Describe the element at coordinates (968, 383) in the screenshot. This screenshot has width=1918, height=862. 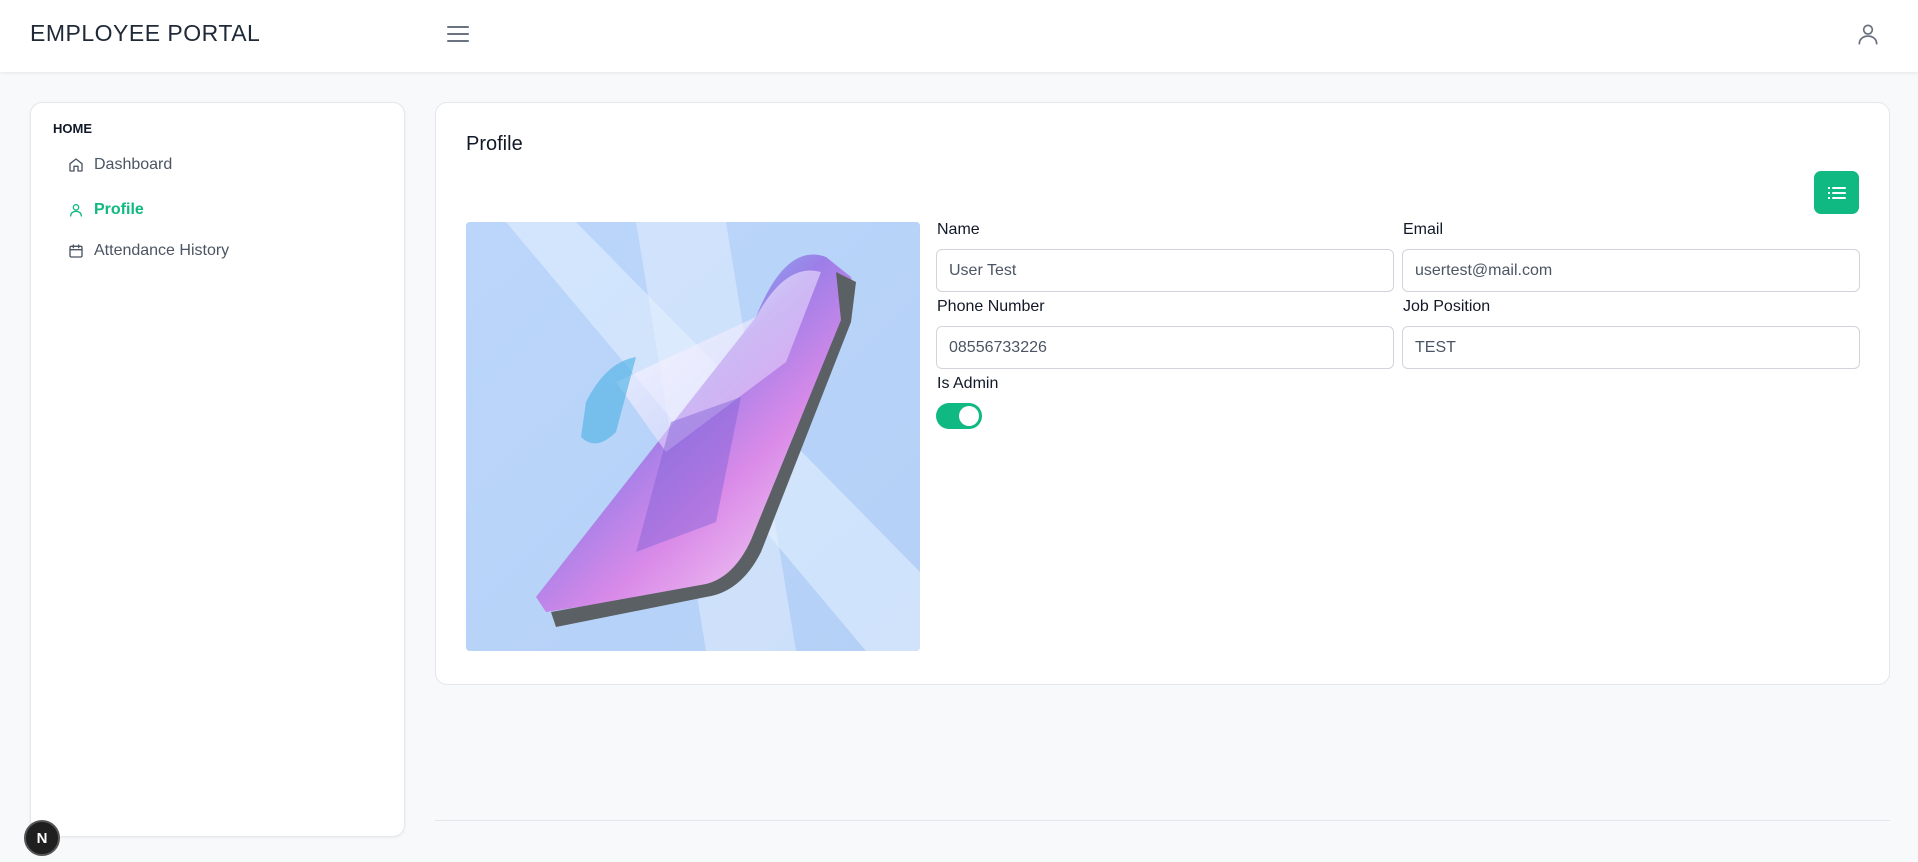
I see `is-admin-label: Is Admin` at that location.